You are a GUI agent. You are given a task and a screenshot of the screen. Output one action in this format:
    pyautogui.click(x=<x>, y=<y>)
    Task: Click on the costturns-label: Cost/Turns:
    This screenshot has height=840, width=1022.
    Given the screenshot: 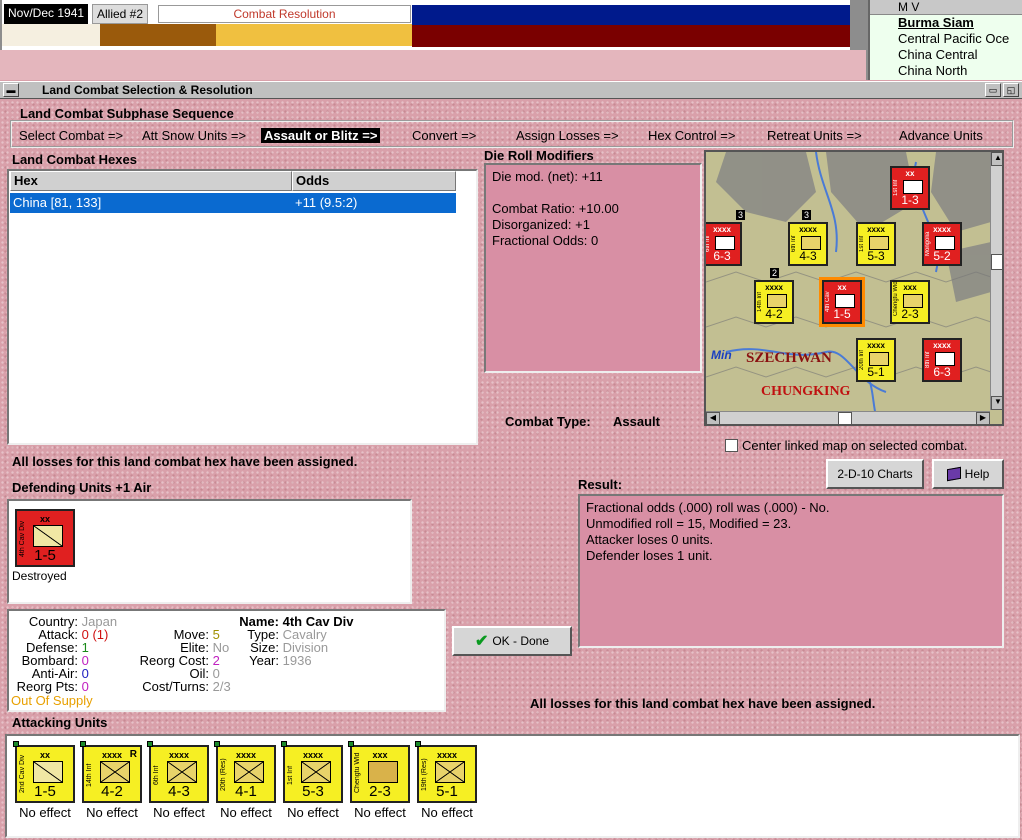 What is the action you would take?
    pyautogui.click(x=175, y=686)
    